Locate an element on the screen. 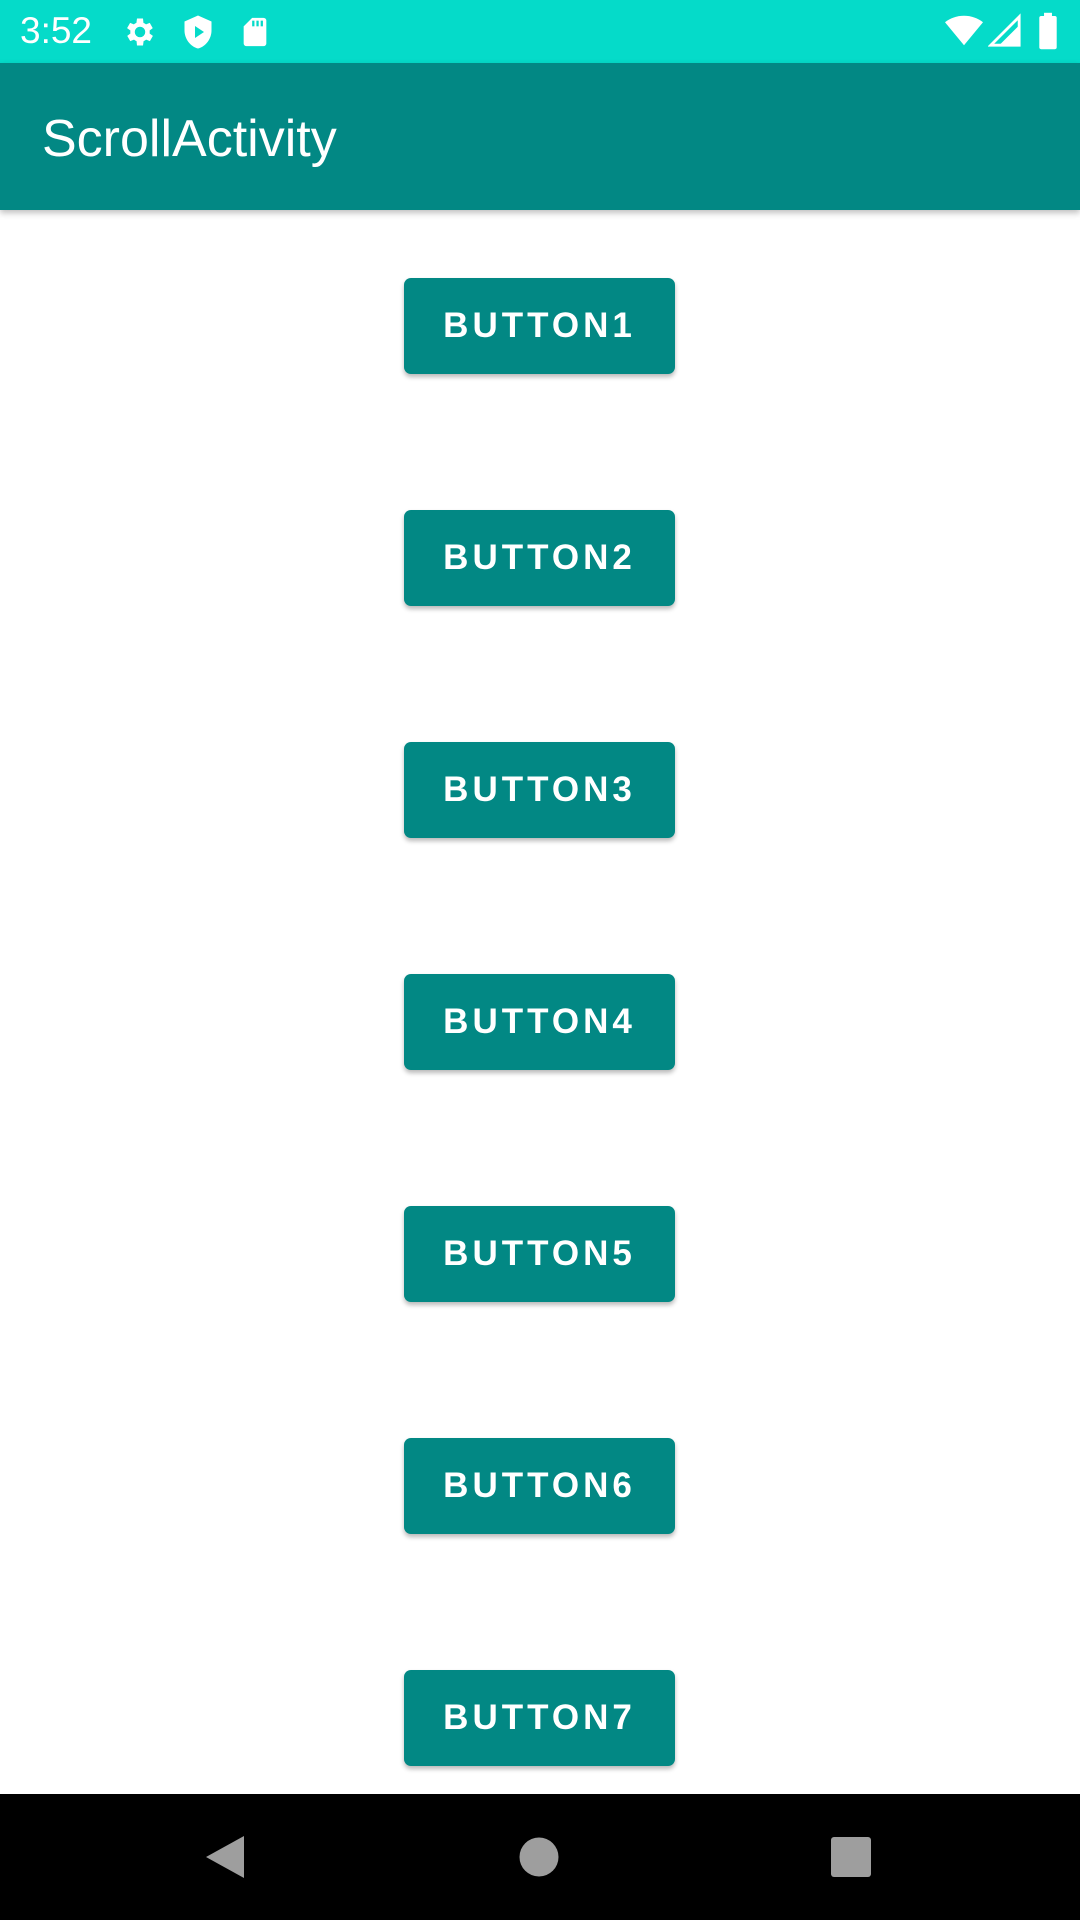 The width and height of the screenshot is (1080, 1920). app-bar: ScrollActivity is located at coordinates (540, 136).